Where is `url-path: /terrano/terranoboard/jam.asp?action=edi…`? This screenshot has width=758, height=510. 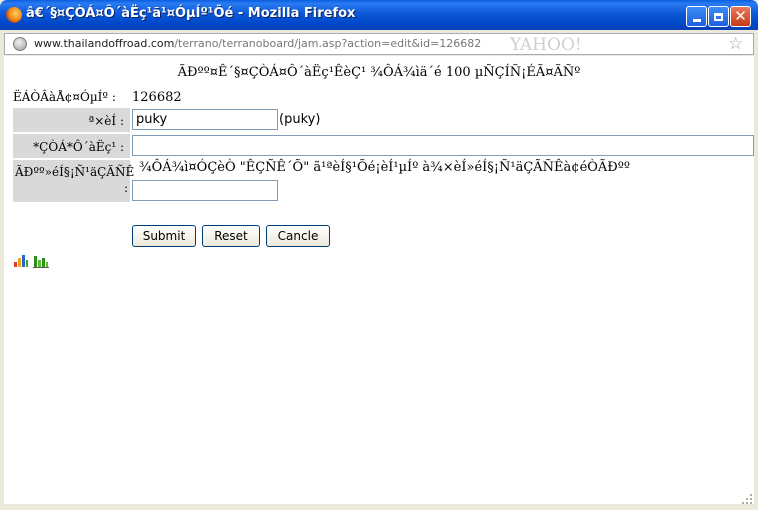
url-path: /terrano/terranoboard/jam.asp?action=edi… is located at coordinates (328, 43).